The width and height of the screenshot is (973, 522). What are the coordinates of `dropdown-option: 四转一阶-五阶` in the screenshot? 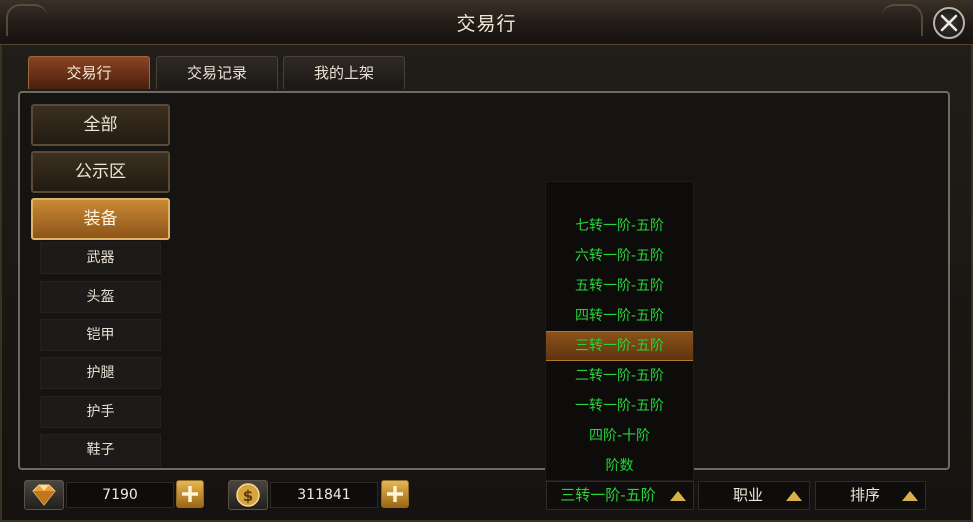 It's located at (619, 316).